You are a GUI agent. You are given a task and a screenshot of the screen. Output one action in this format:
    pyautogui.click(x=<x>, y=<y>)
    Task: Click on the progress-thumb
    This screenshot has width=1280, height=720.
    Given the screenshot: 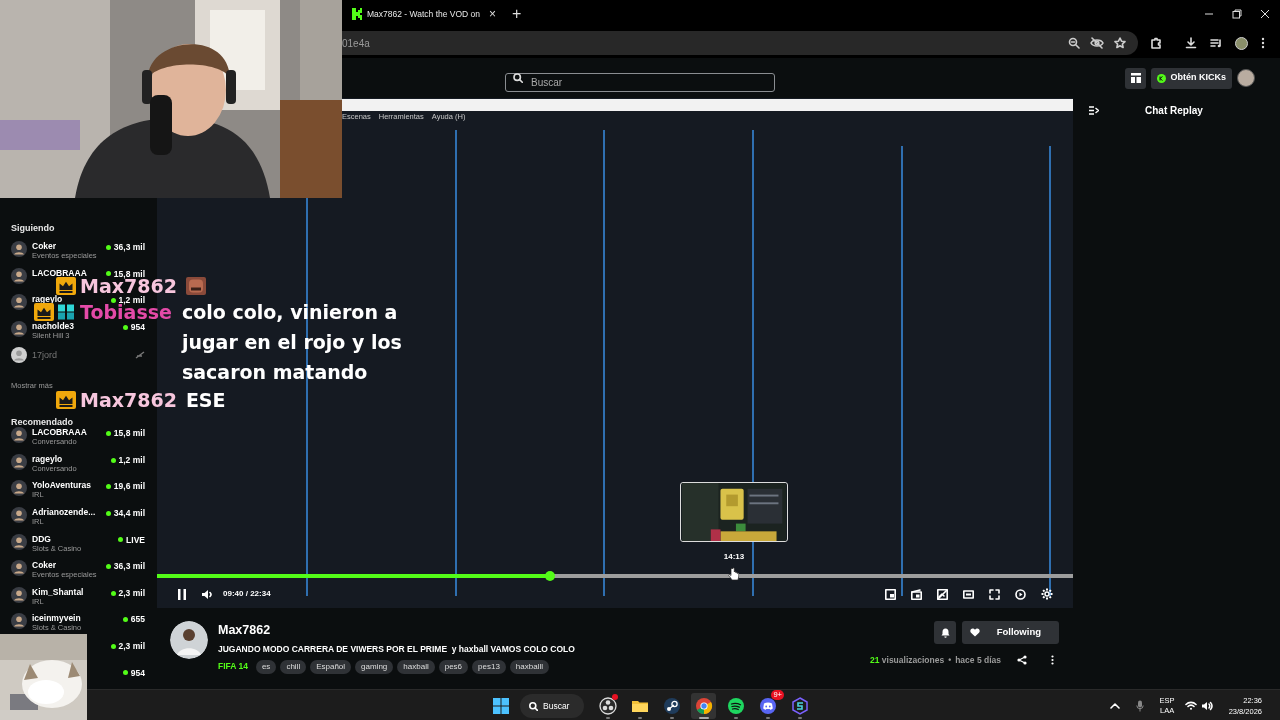 What is the action you would take?
    pyautogui.click(x=549, y=576)
    